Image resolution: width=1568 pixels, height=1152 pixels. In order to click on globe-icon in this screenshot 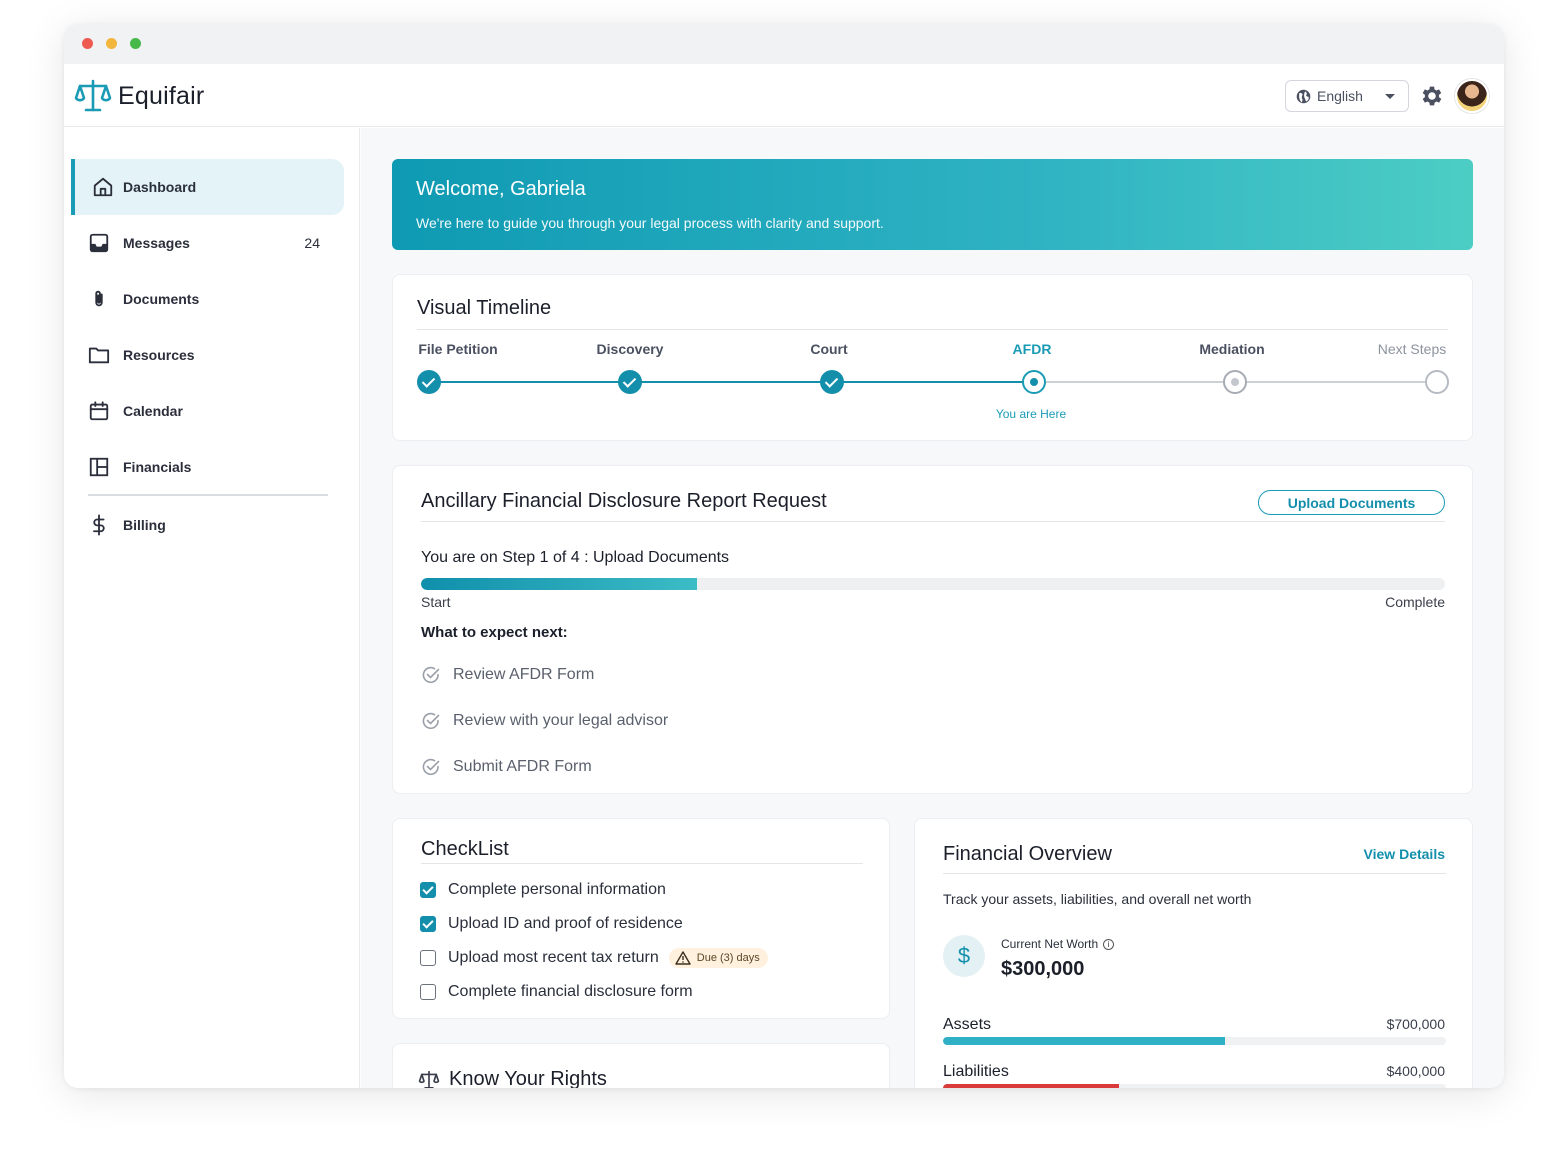, I will do `click(1303, 96)`.